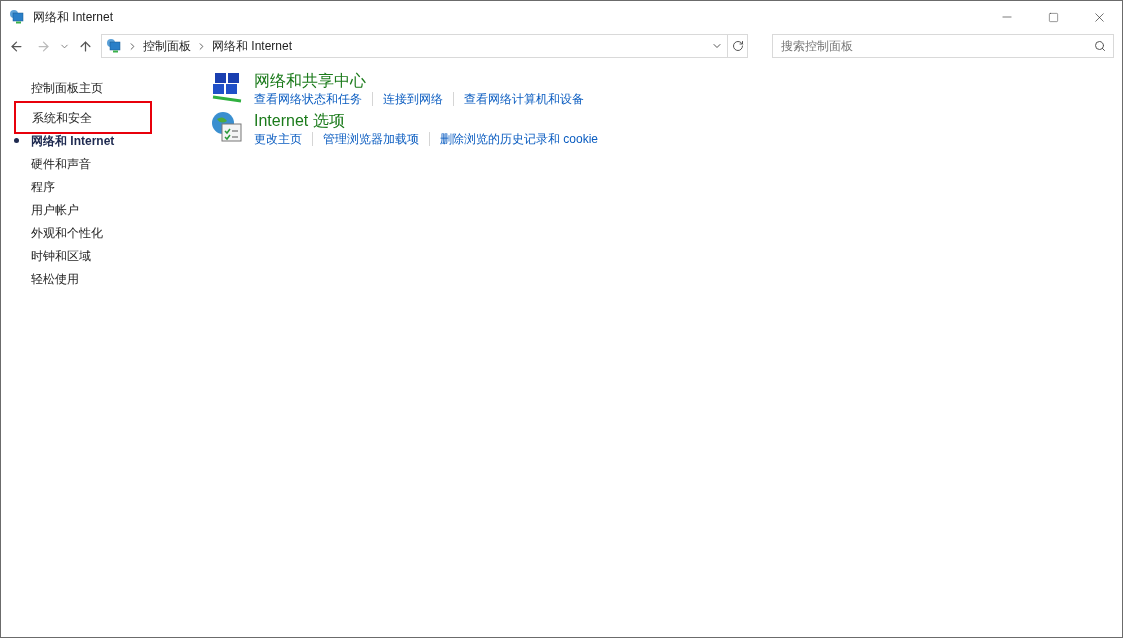  Describe the element at coordinates (67, 232) in the screenshot. I see `sidebar-item: 外观和个性化` at that location.